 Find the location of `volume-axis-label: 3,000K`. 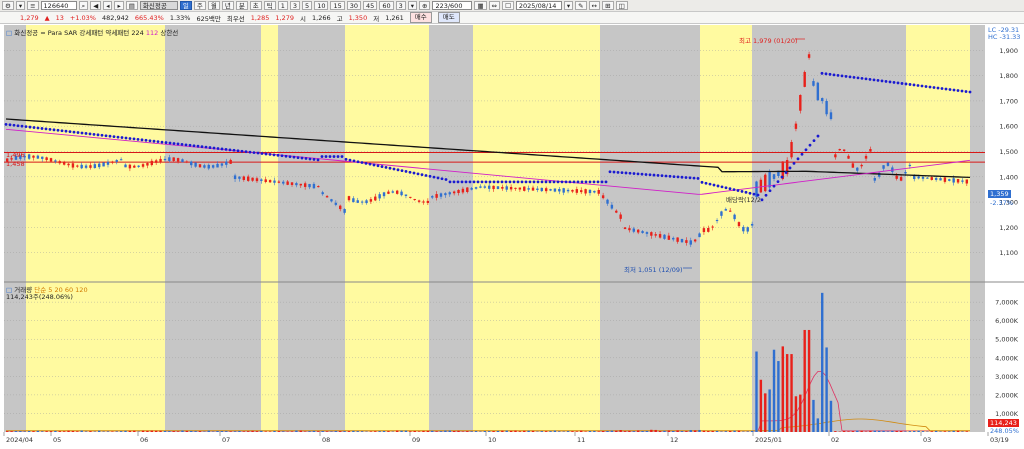

volume-axis-label: 3,000K is located at coordinates (1007, 377).